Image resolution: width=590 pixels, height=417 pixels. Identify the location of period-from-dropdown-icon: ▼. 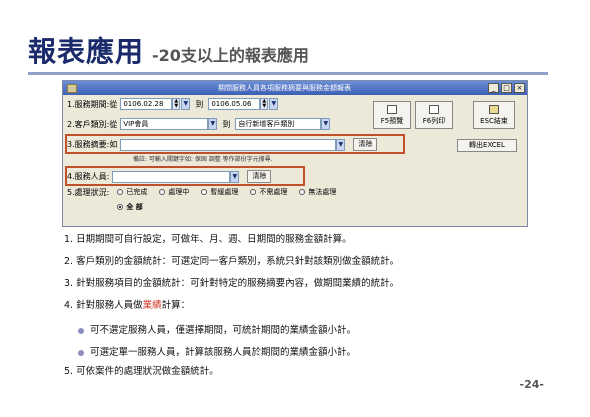
(186, 104).